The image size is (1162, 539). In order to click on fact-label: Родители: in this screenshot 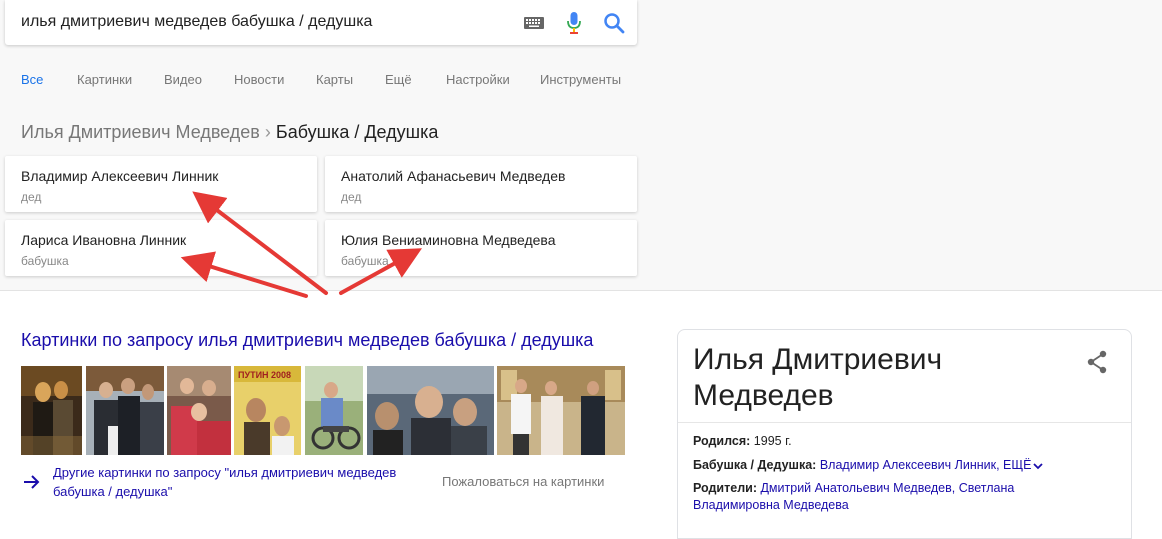, I will do `click(725, 488)`.